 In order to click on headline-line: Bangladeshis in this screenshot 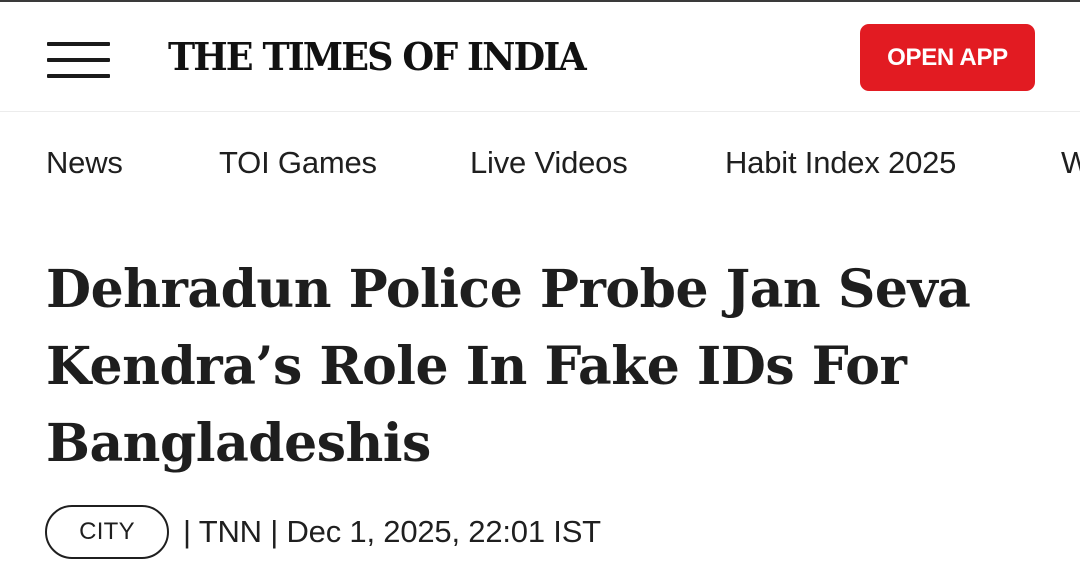, I will do `click(238, 443)`.